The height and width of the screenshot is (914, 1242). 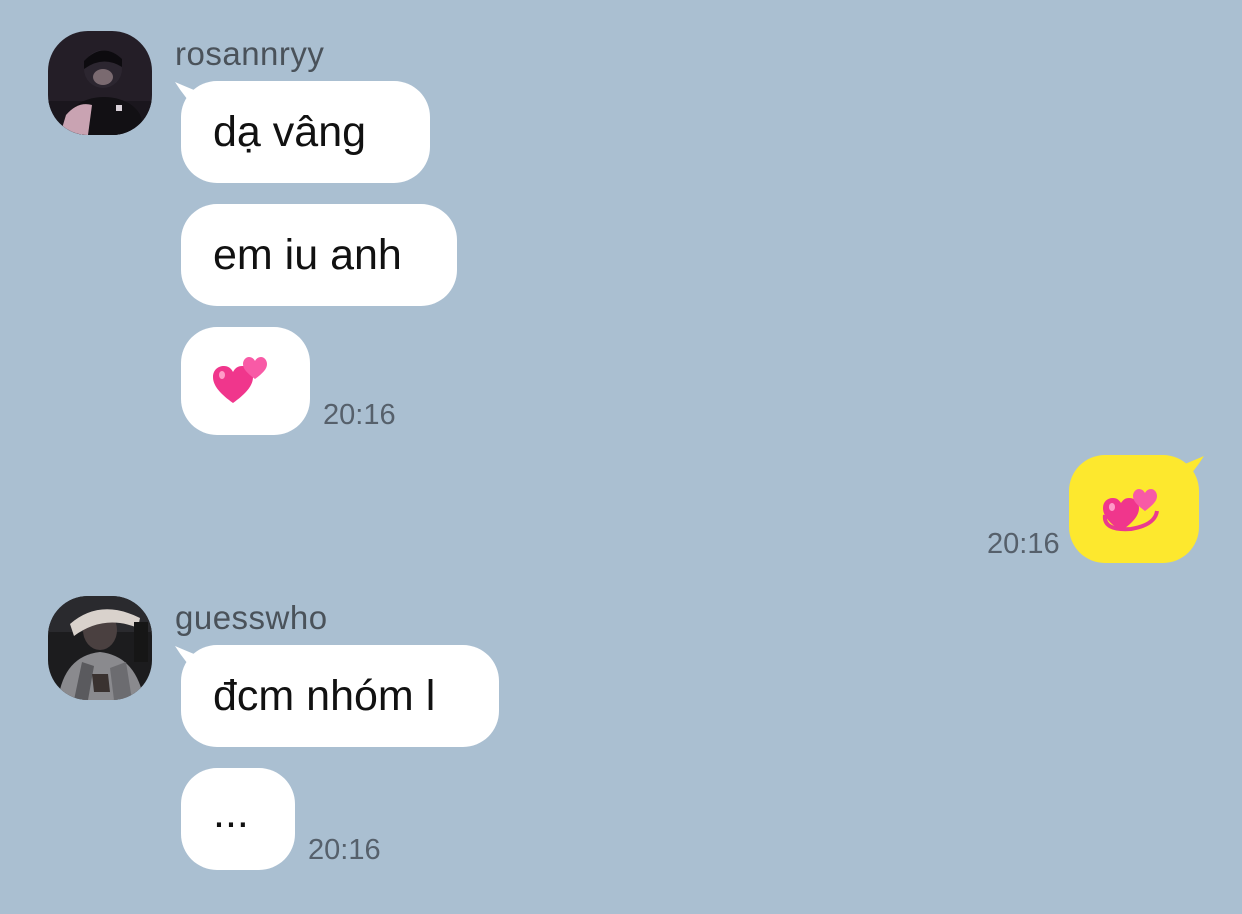 What do you see at coordinates (240, 380) in the screenshot?
I see `two-hearts-icon` at bounding box center [240, 380].